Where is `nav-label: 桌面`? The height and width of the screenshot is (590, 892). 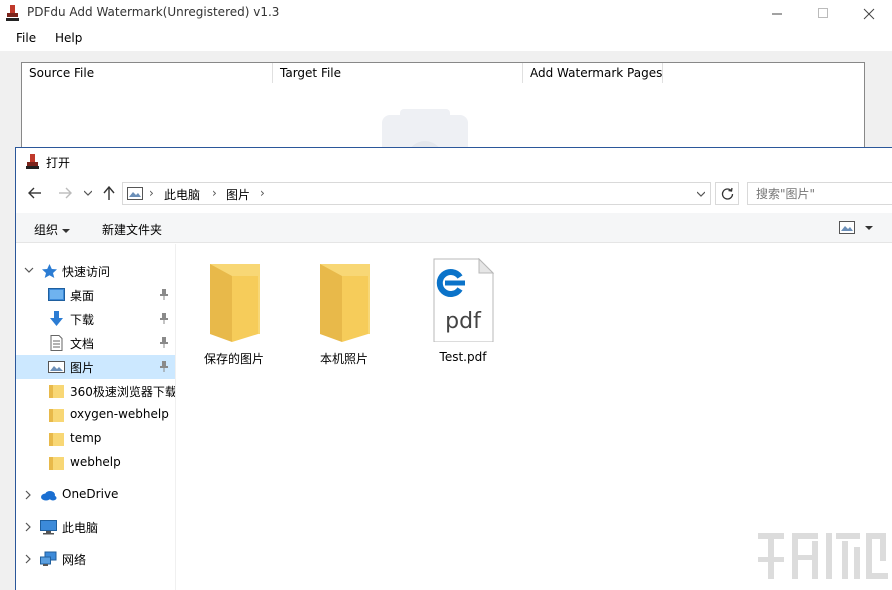 nav-label: 桌面 is located at coordinates (82, 296).